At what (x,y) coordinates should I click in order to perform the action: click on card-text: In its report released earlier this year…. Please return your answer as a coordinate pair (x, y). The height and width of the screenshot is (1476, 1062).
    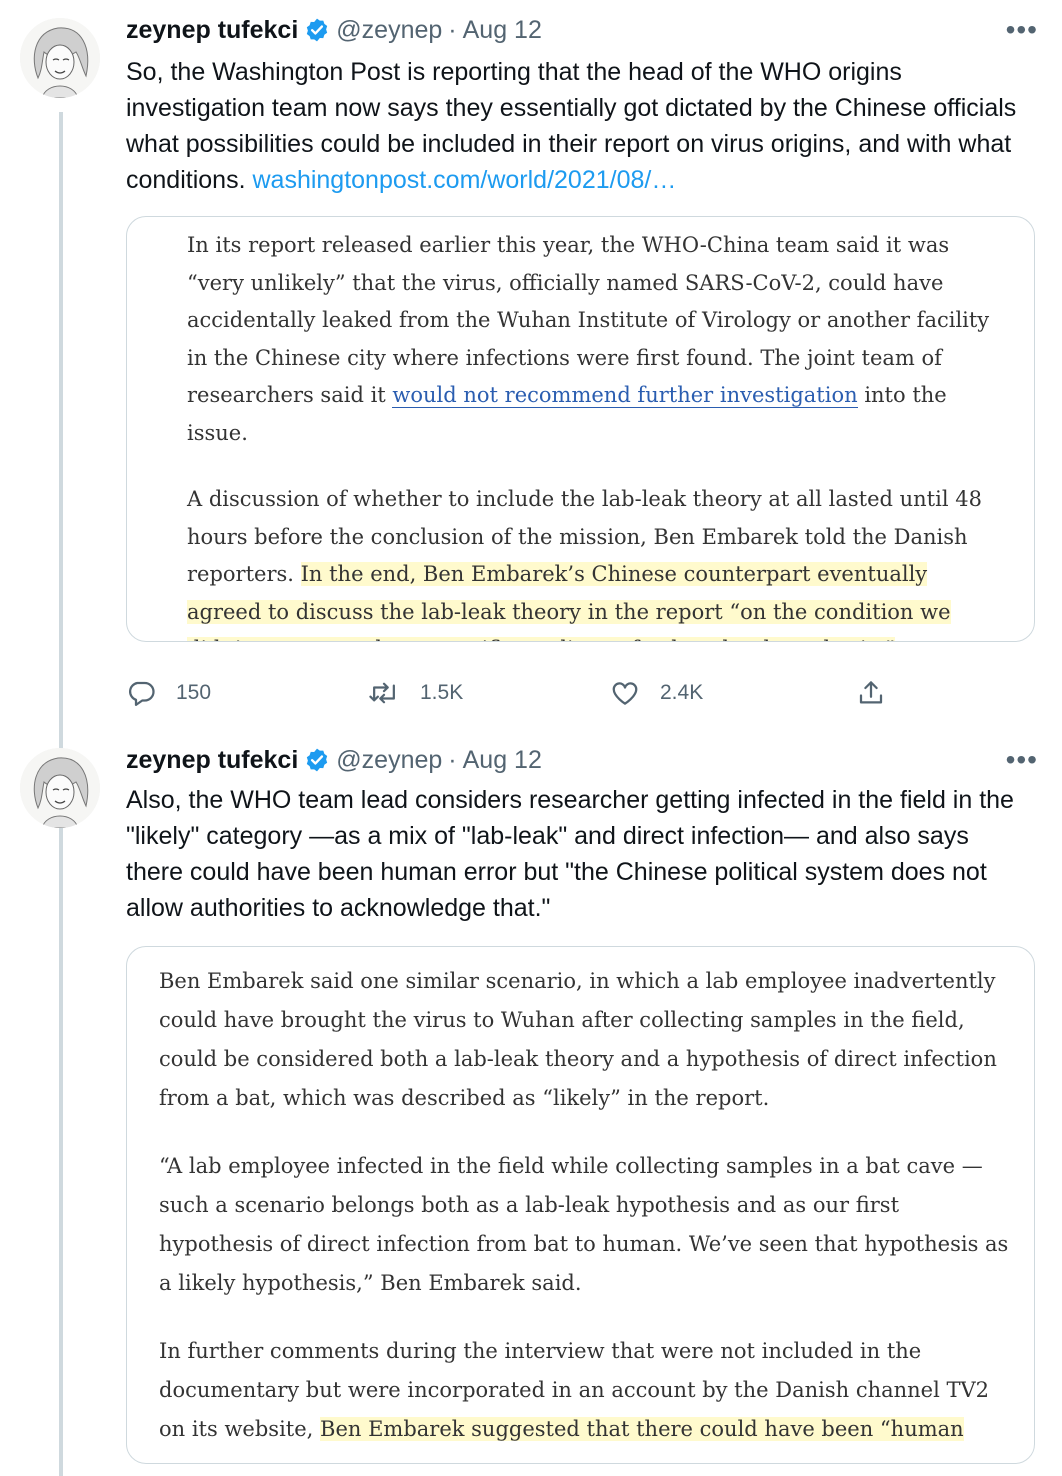
    Looking at the image, I should click on (588, 320).